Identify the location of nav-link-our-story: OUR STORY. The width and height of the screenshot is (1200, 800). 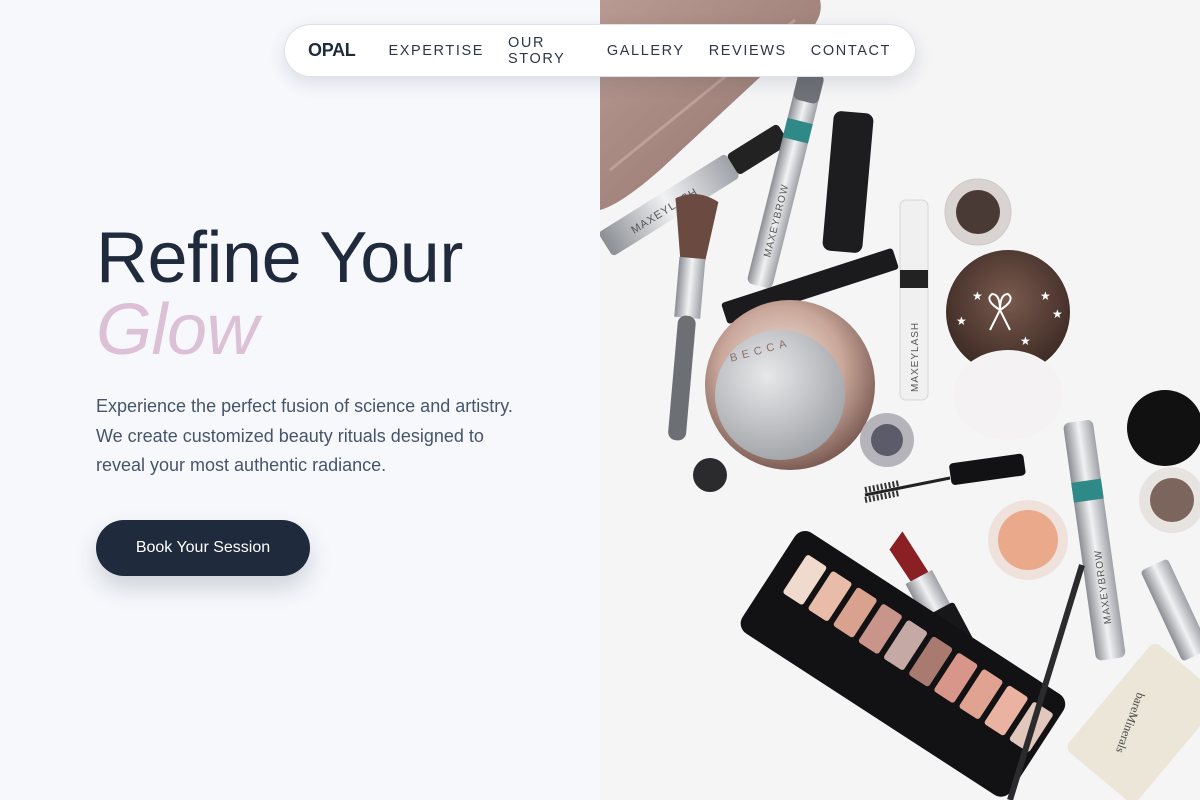
(545, 51).